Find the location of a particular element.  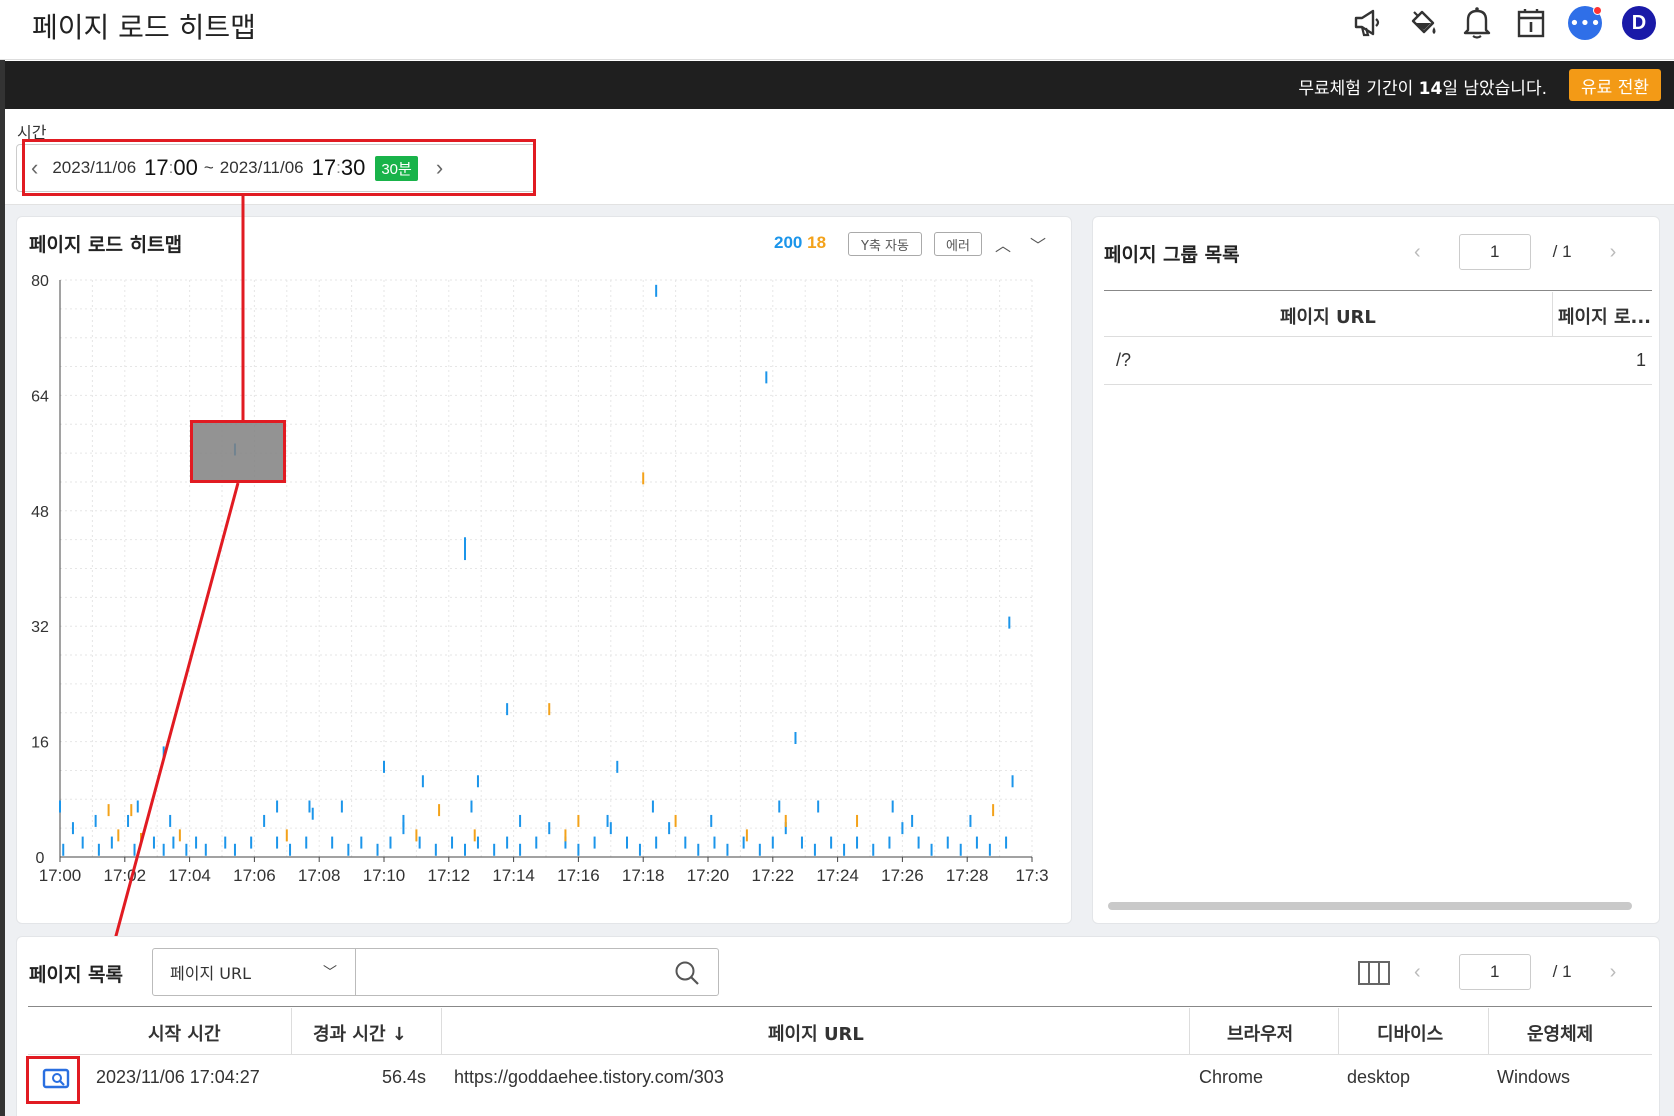

heatmap-title: 페이지 로드 히트맵 is located at coordinates (106, 245).